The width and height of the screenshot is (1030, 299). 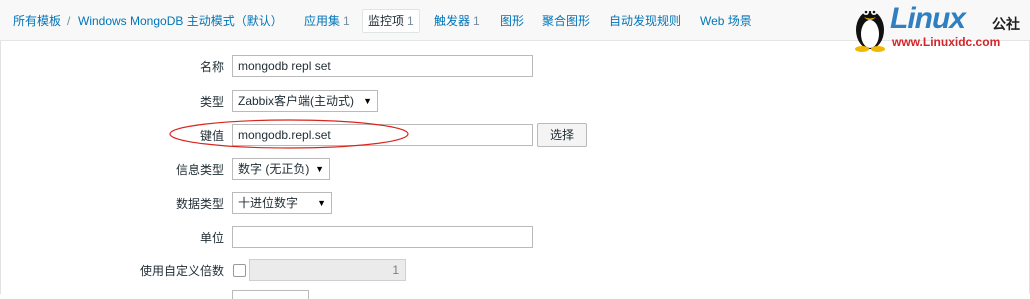 I want to click on info-type-select-value: 数字 (无正负), so click(x=274, y=169).